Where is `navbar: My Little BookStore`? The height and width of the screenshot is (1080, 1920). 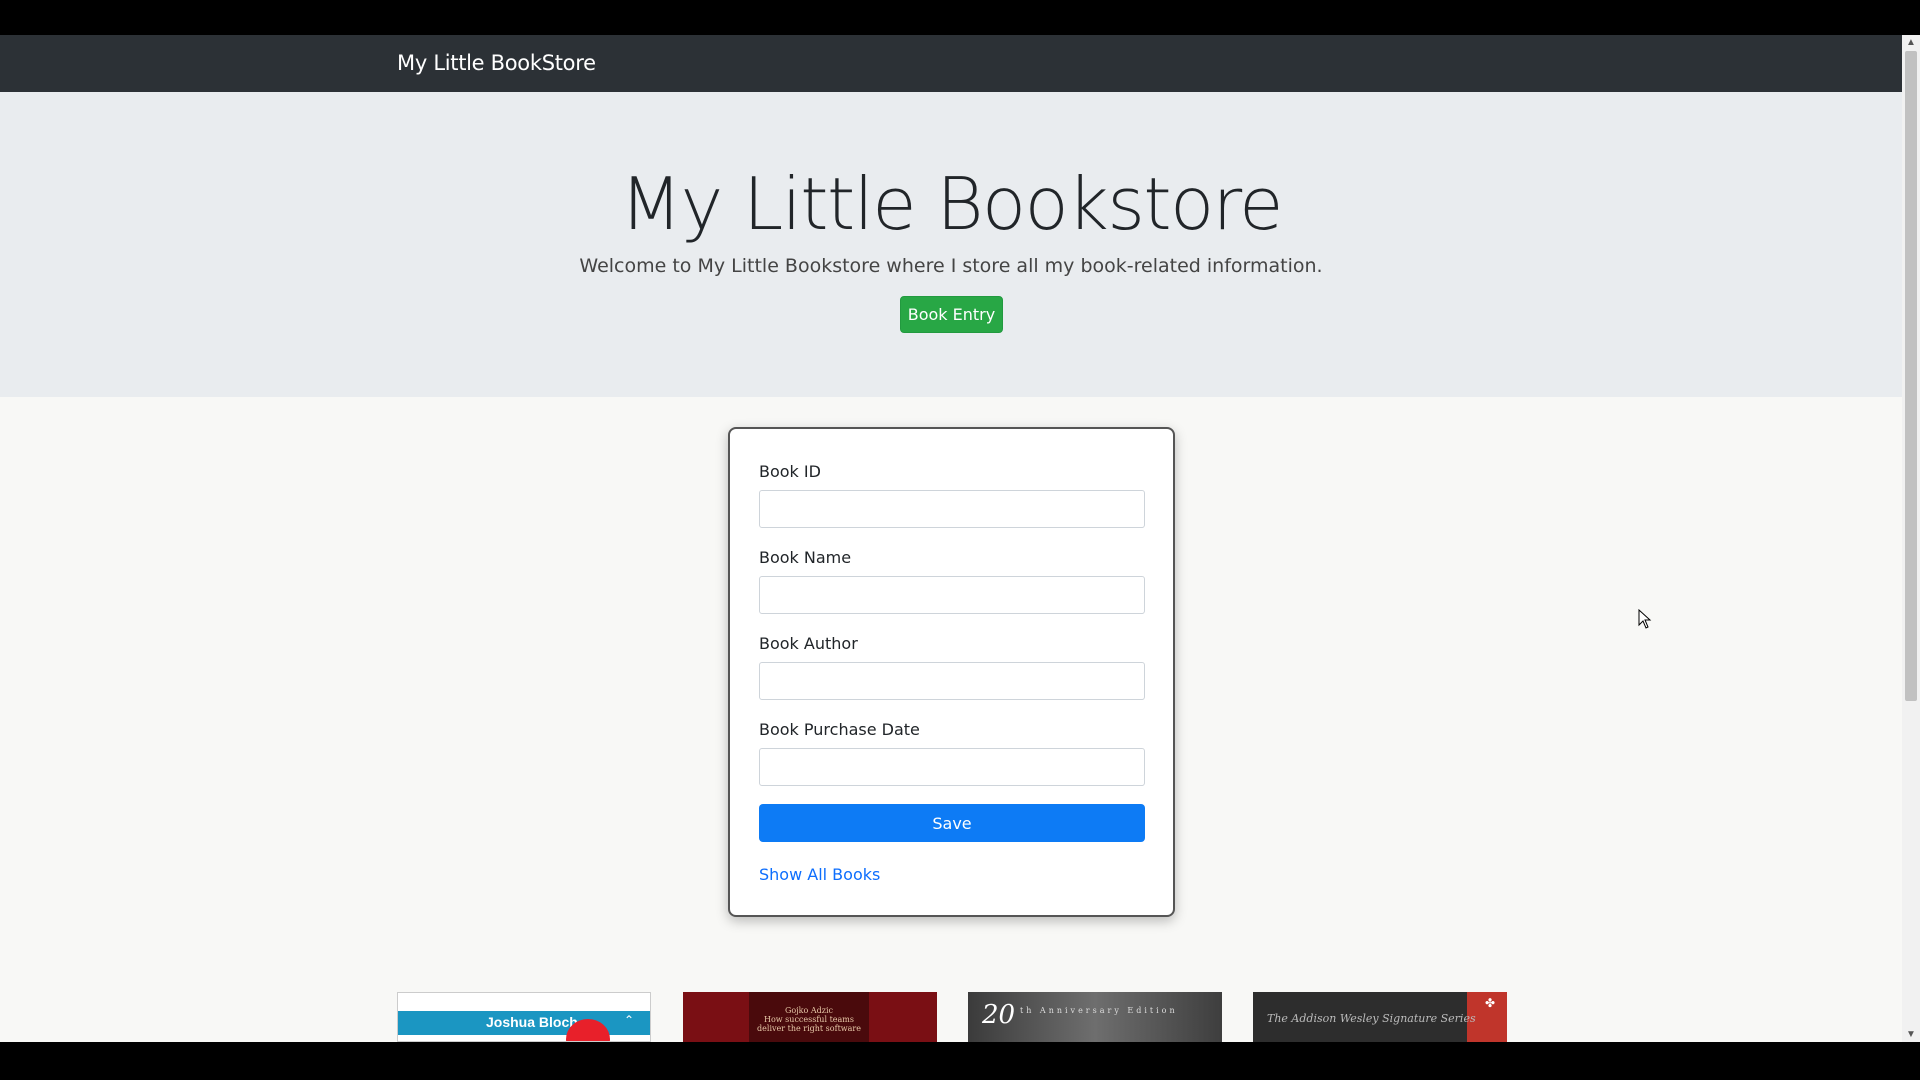 navbar: My Little BookStore is located at coordinates (951, 63).